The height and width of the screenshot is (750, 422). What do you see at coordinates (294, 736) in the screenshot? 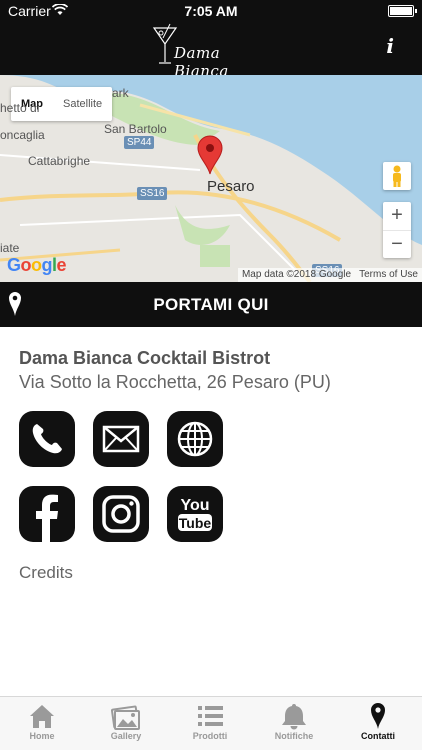
I see `tab-label: Notifiche` at bounding box center [294, 736].